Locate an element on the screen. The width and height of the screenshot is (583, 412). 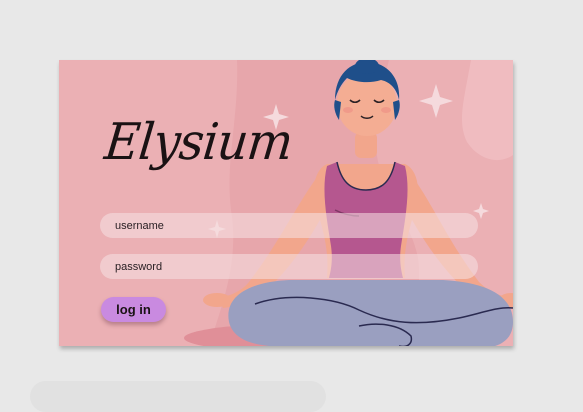
background-bar is located at coordinates (178, 396).